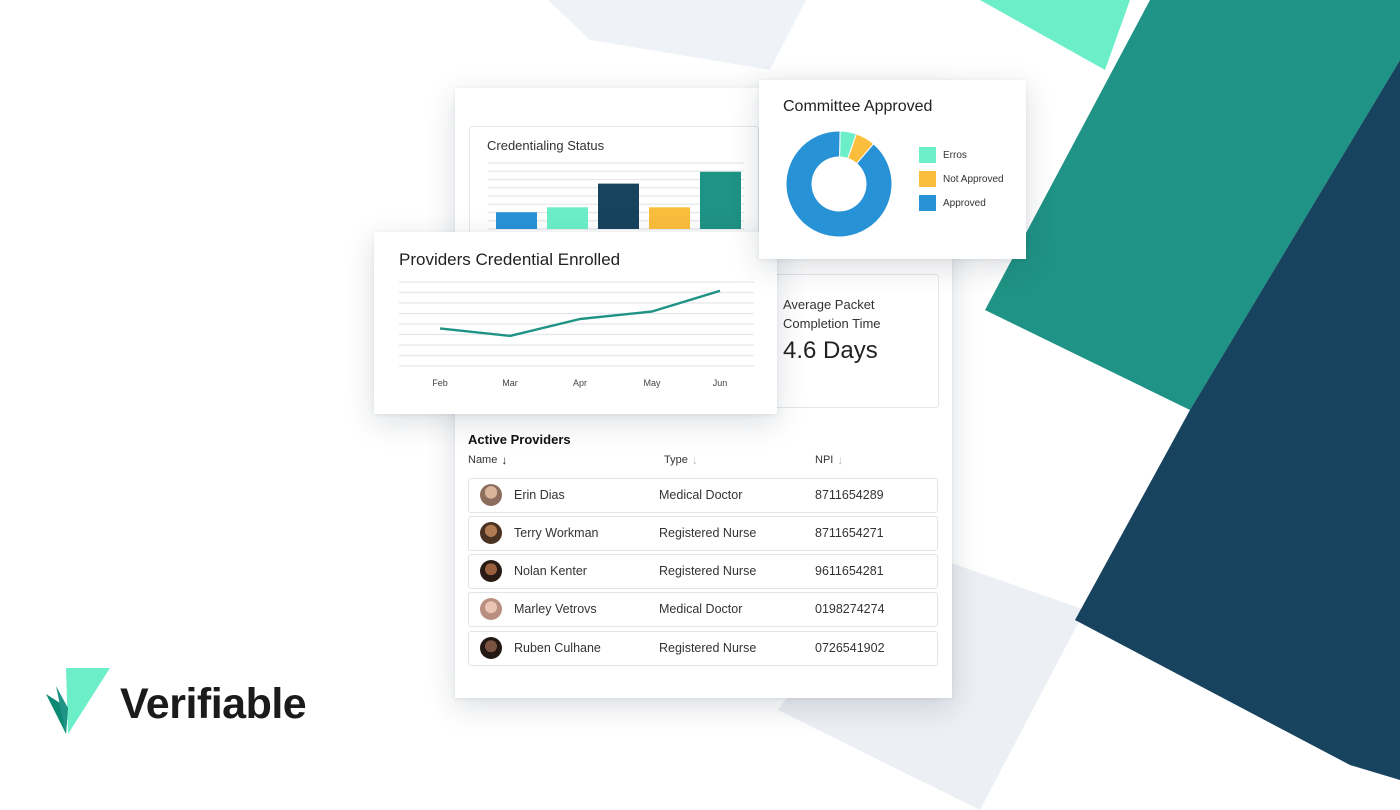 This screenshot has height=810, width=1400. What do you see at coordinates (849, 571) in the screenshot?
I see `provider-npi: 9611654281` at bounding box center [849, 571].